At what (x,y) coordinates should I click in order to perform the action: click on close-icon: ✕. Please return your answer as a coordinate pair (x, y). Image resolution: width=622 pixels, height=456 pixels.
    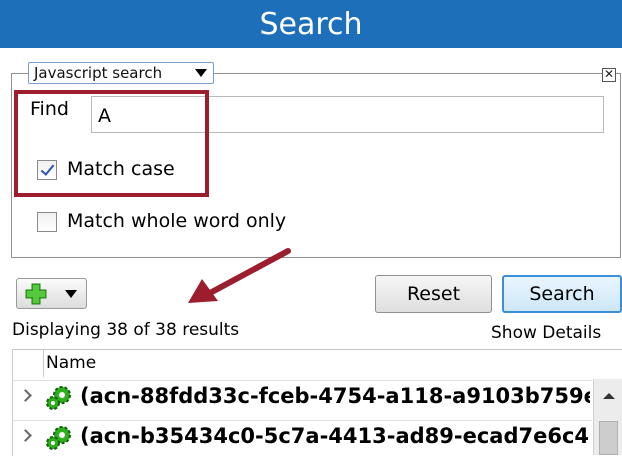
    Looking at the image, I should click on (609, 75).